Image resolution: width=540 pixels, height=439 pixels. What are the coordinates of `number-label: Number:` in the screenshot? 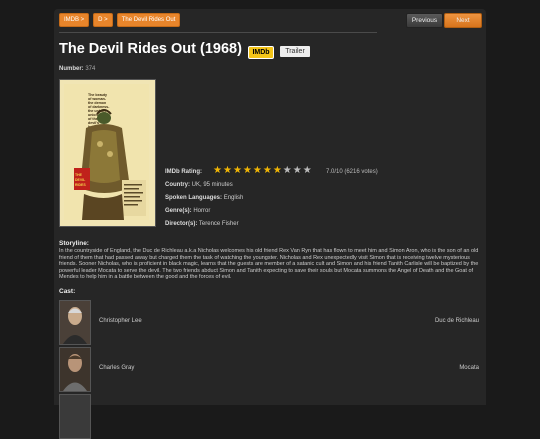 It's located at (71, 69).